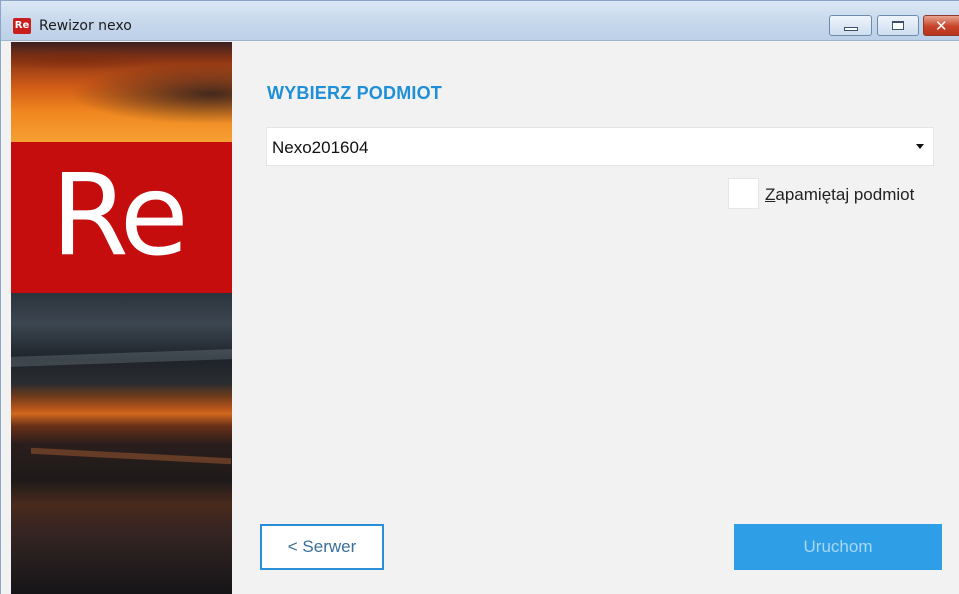  What do you see at coordinates (322, 547) in the screenshot?
I see `back-to-server-button: < Serwer` at bounding box center [322, 547].